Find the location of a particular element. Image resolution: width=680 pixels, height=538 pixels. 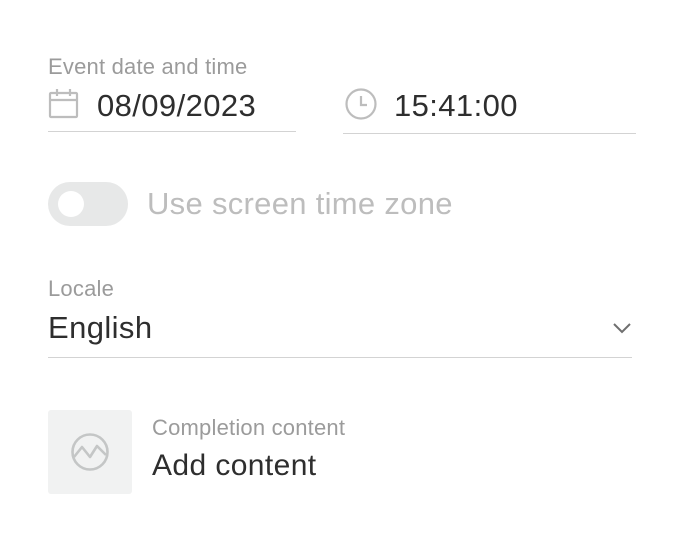

locale-label: Locale is located at coordinates (81, 288).